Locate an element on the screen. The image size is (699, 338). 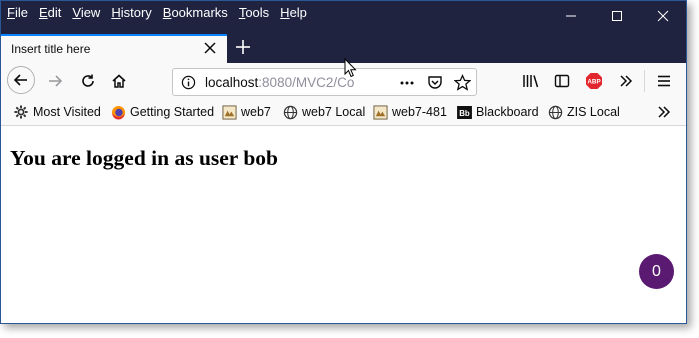
close-window-button is located at coordinates (663, 16).